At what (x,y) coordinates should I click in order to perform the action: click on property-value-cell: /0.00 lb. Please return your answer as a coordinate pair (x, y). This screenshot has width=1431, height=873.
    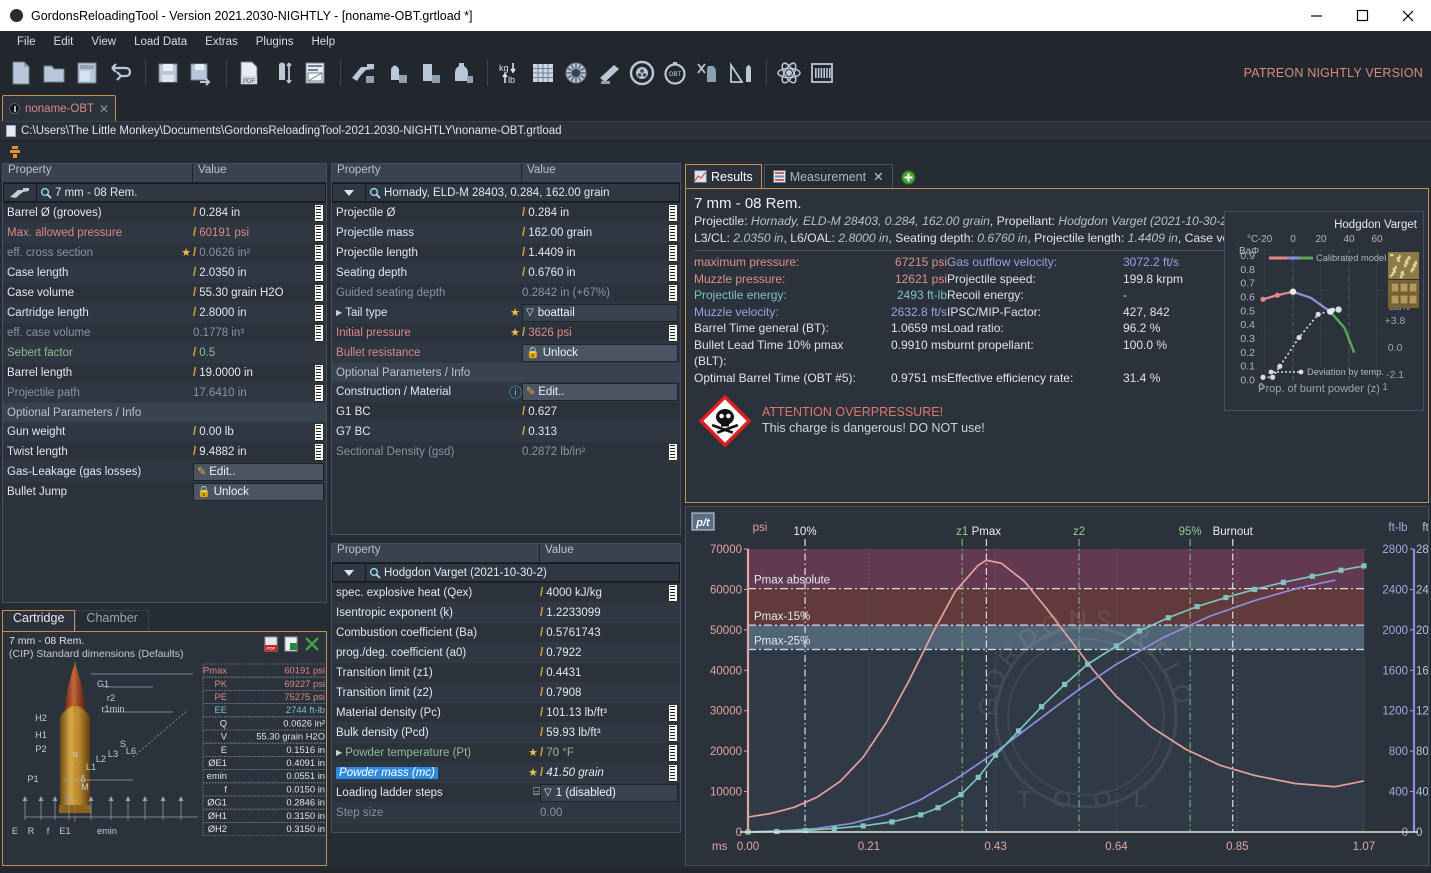
    Looking at the image, I should click on (259, 431).